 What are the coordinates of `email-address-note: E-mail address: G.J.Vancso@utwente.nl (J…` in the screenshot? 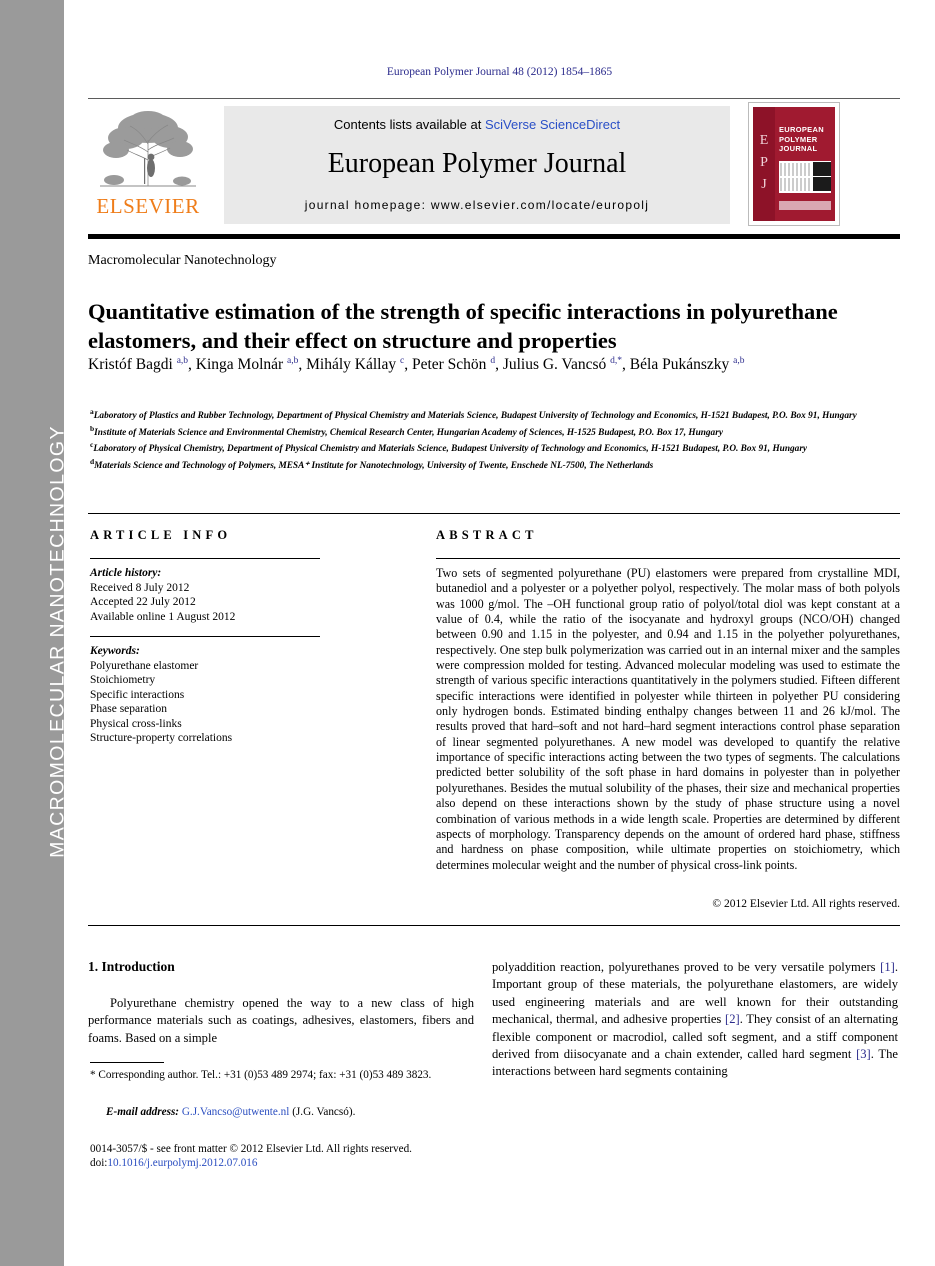 It's located at (280, 1112).